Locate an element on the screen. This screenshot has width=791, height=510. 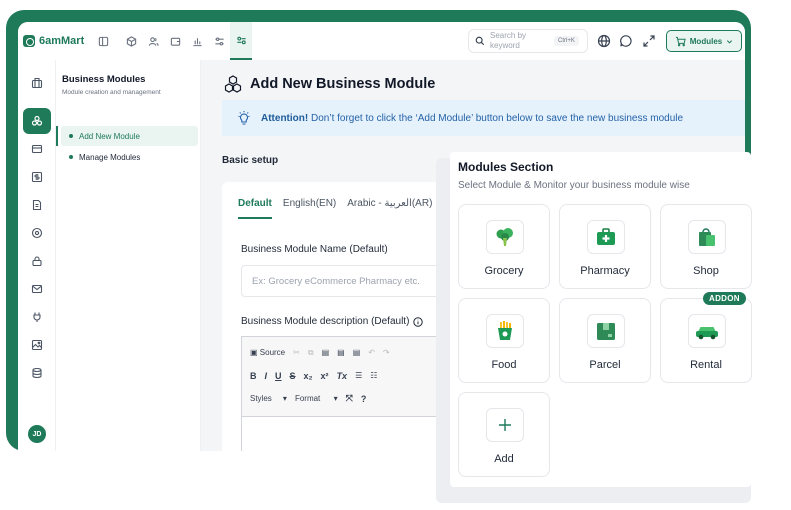
user-avatar: JD is located at coordinates (37, 434).